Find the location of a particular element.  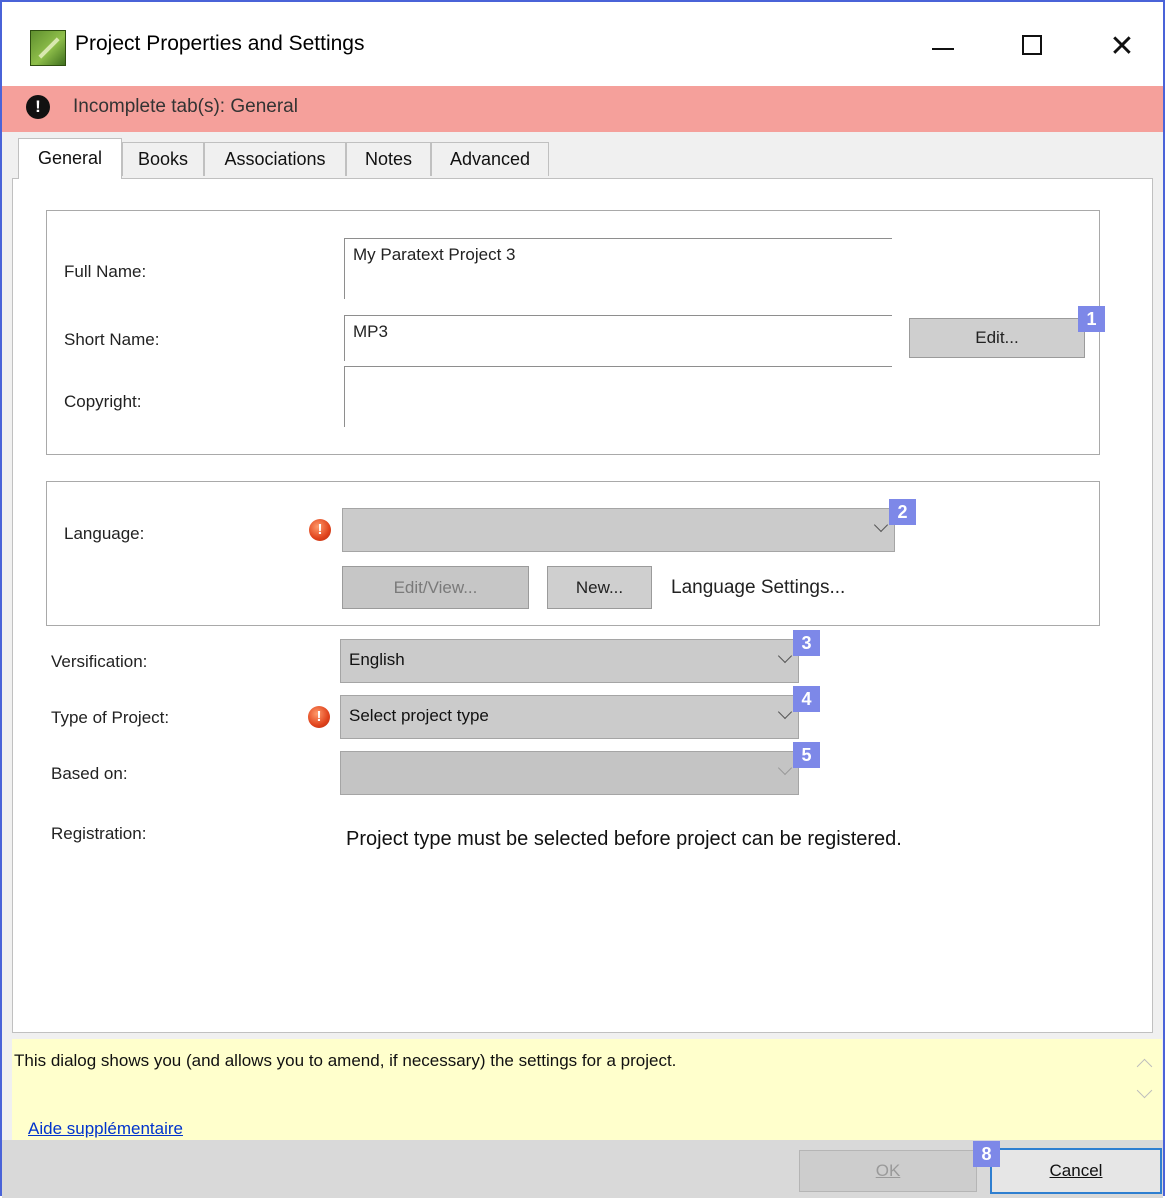

short-name-field: MP3 is located at coordinates (618, 338).